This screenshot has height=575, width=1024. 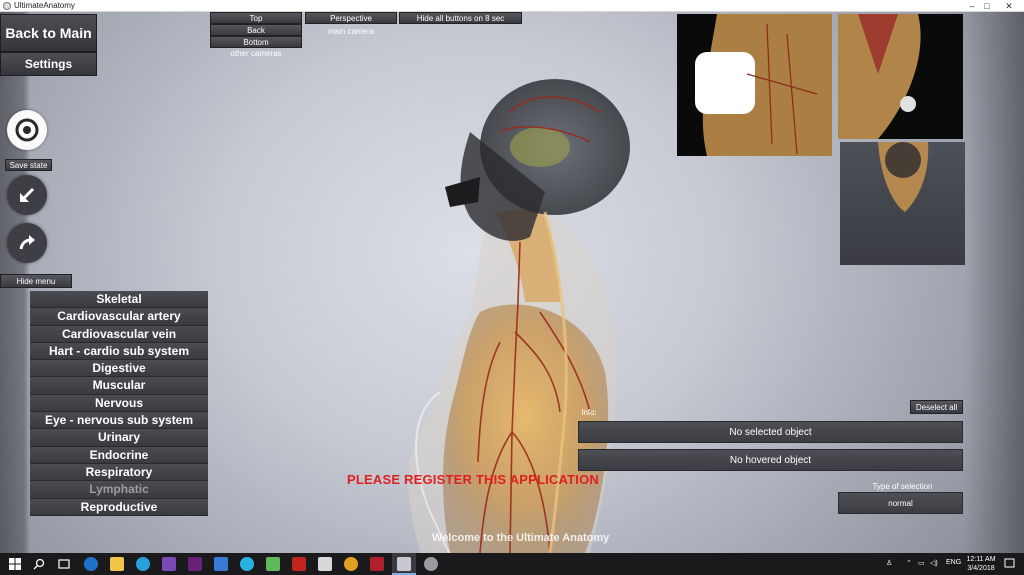 I want to click on register-notice: PLEASE REGISTER THIS APPLICATION, so click(x=473, y=479).